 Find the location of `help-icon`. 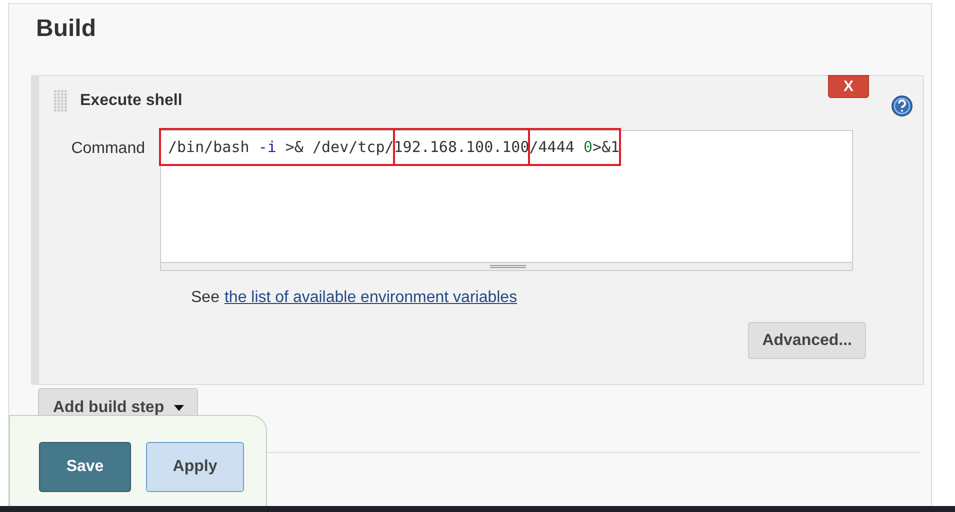

help-icon is located at coordinates (902, 106).